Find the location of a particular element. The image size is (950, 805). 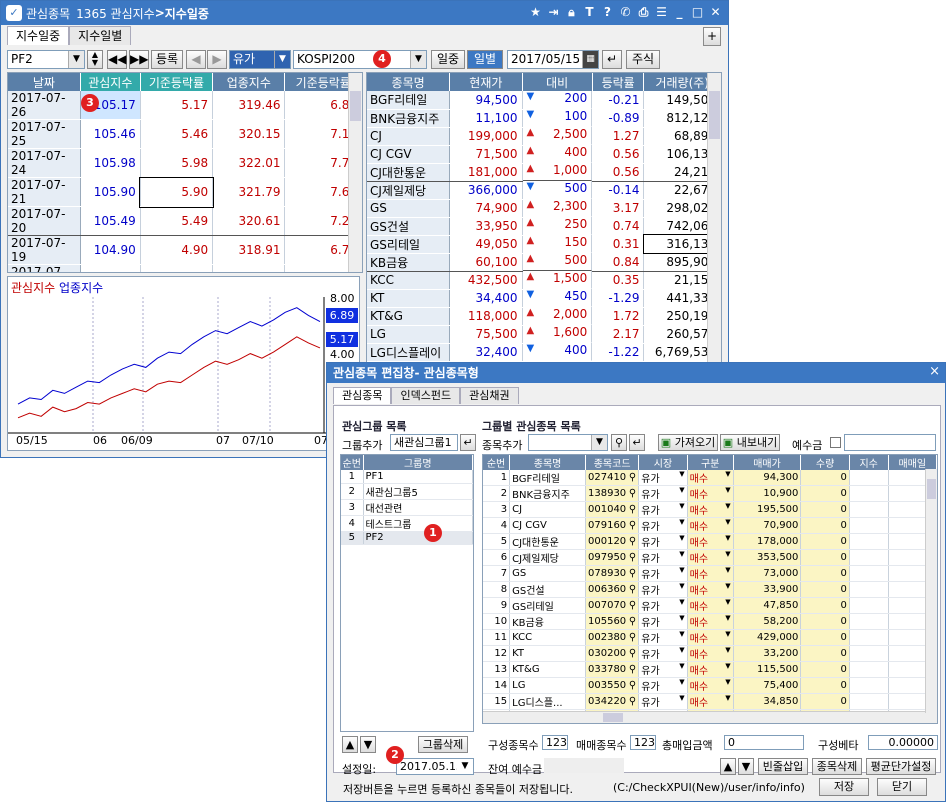

left-grid-header: 관심지수 is located at coordinates (110, 82).